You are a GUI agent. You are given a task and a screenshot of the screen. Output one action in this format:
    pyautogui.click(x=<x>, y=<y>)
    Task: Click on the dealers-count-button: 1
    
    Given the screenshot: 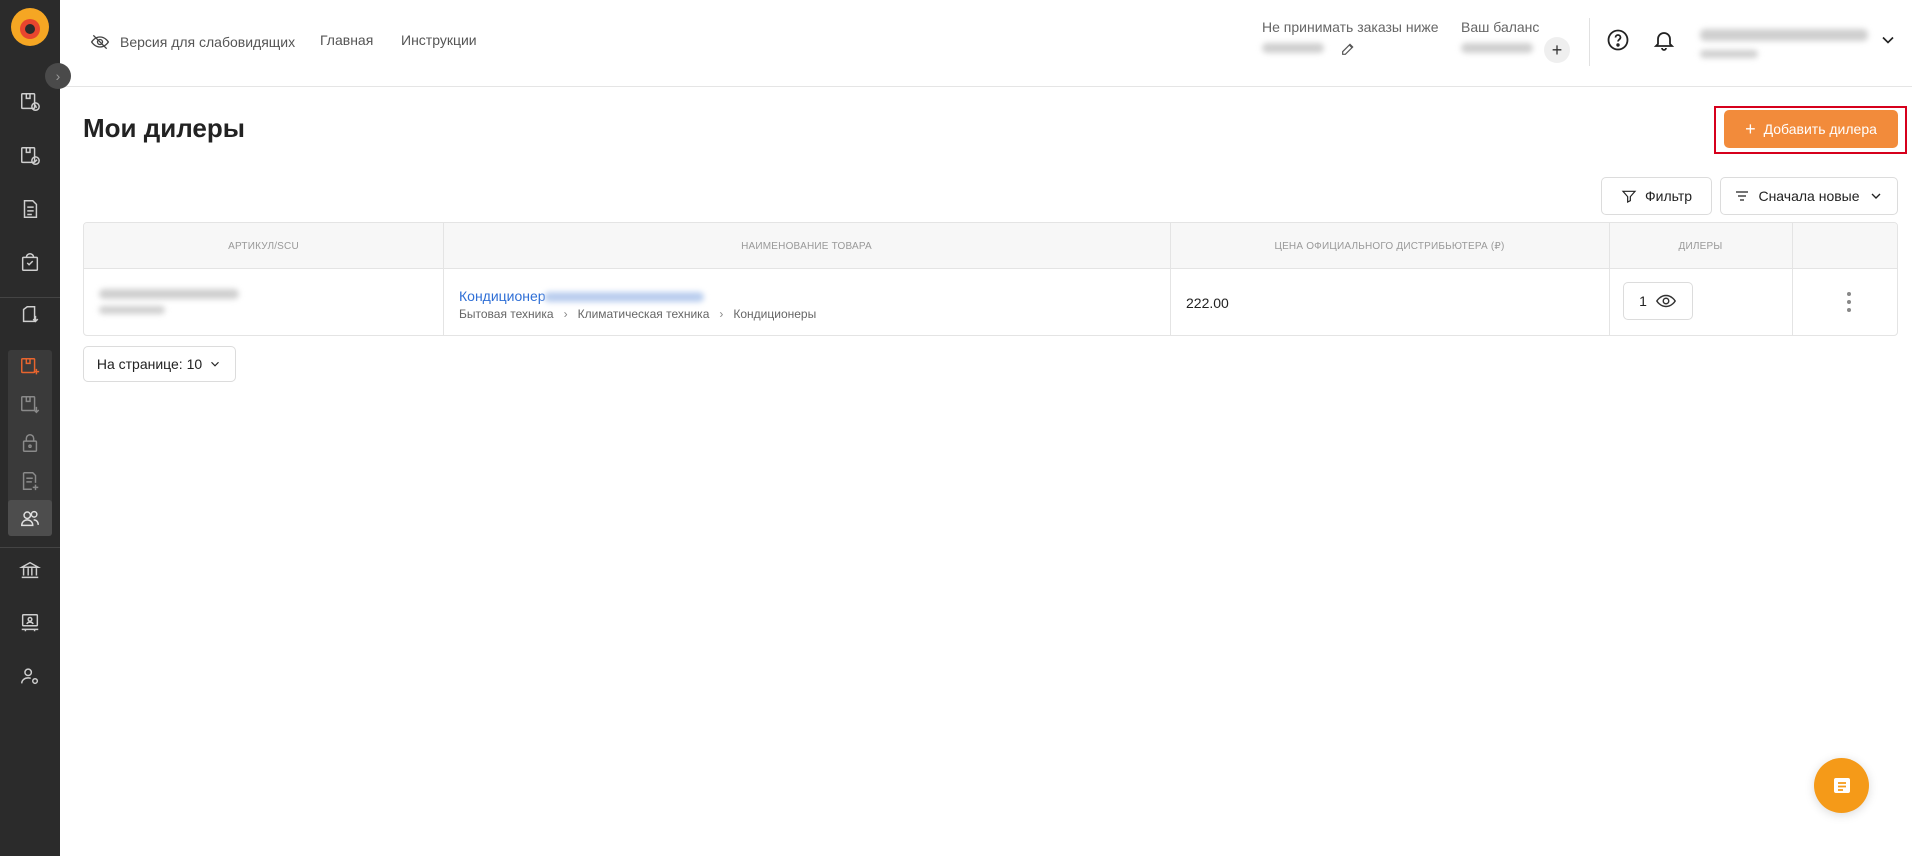 What is the action you would take?
    pyautogui.click(x=1658, y=301)
    